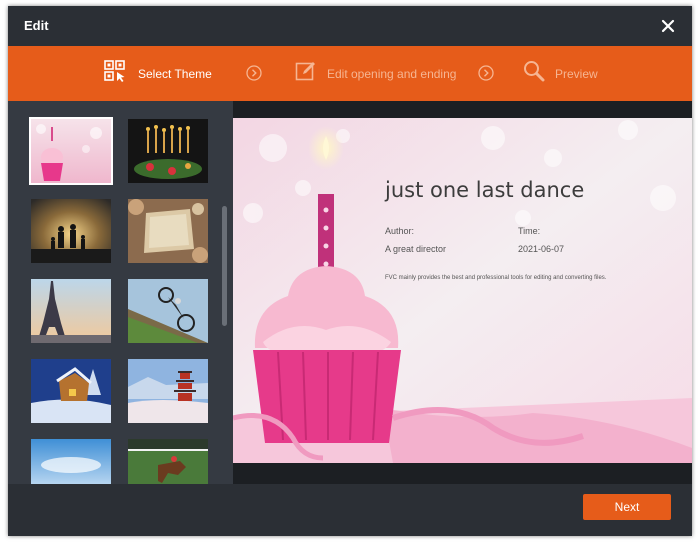  I want to click on pagoda-theme, so click(168, 391).